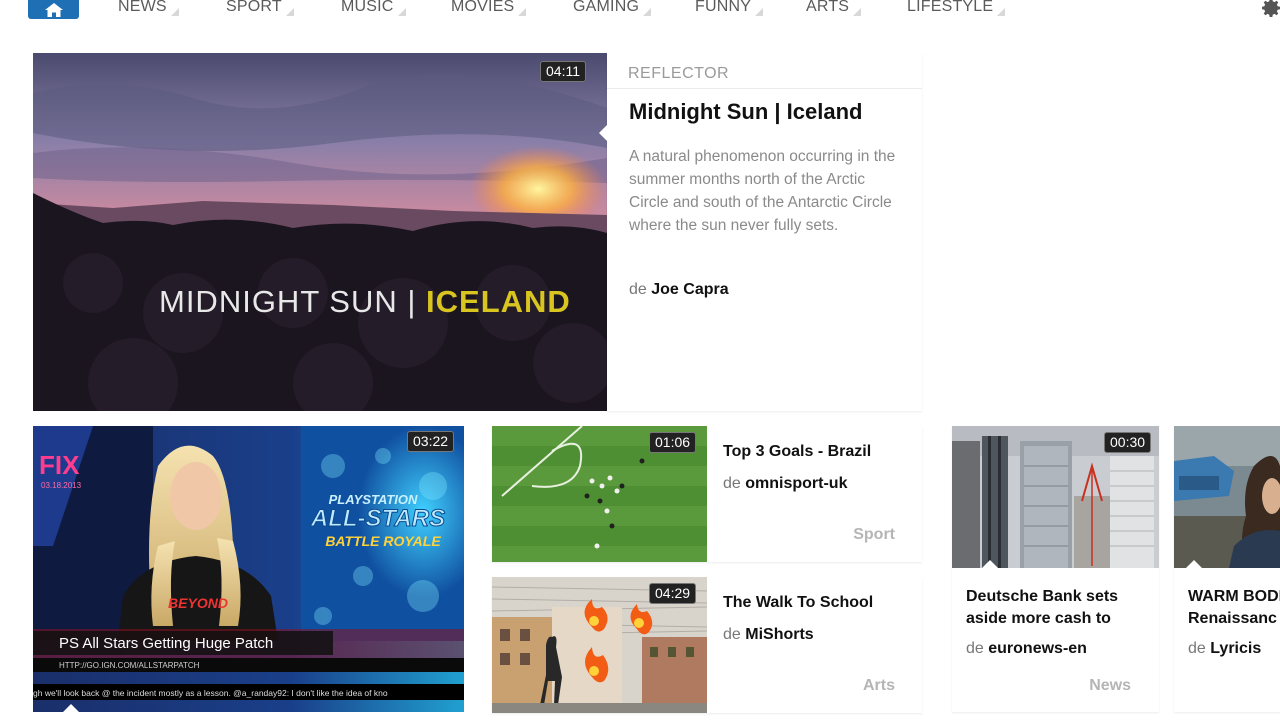  What do you see at coordinates (797, 452) in the screenshot?
I see `video-title: Top 3 Goals - Brazil` at bounding box center [797, 452].